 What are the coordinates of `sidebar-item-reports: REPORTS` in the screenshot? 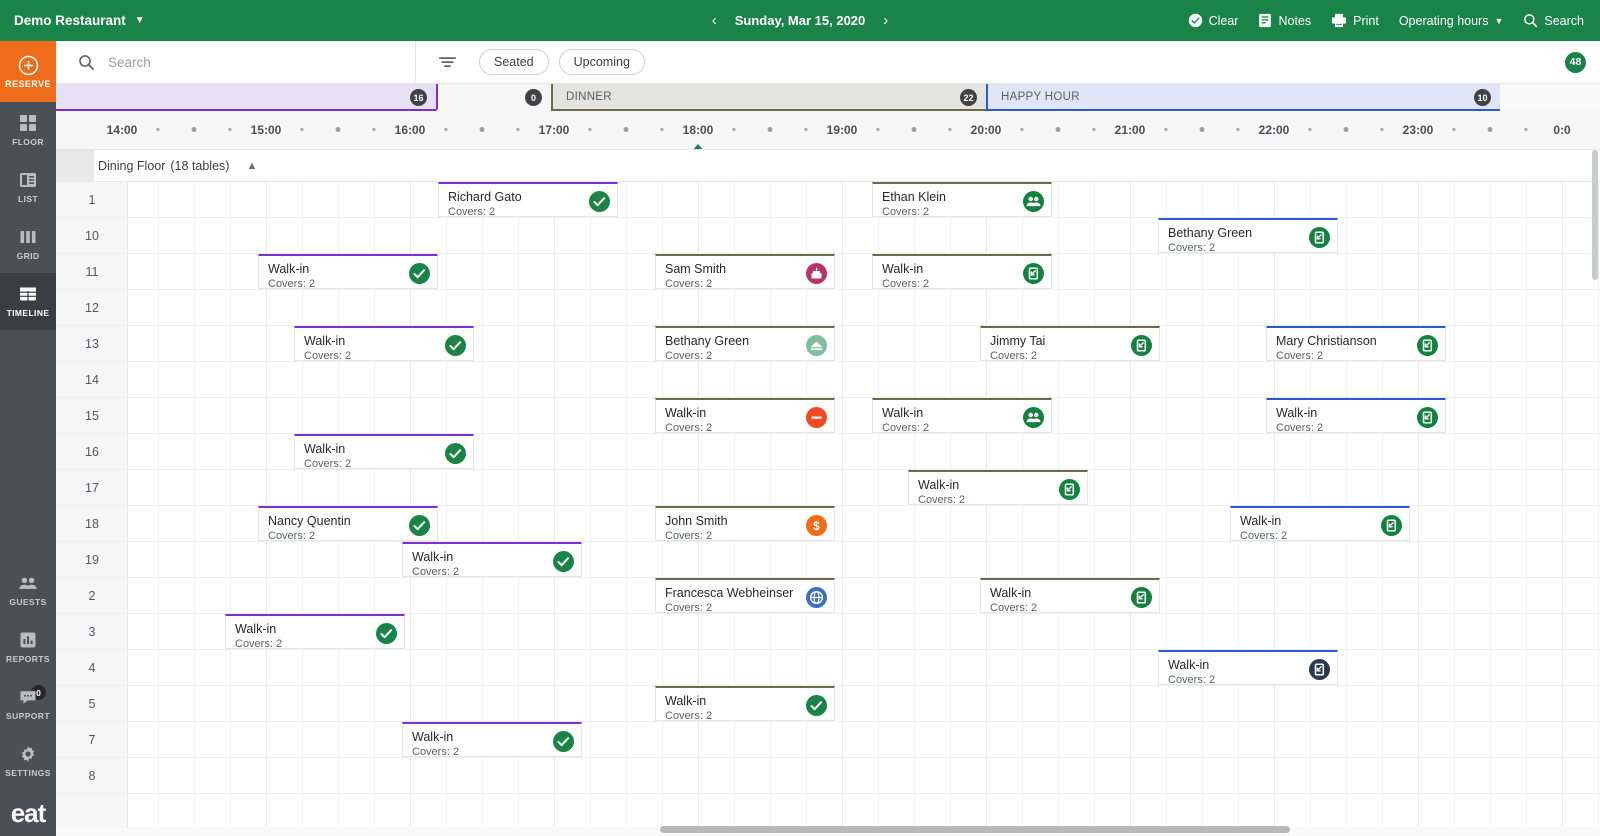 It's located at (28, 647).